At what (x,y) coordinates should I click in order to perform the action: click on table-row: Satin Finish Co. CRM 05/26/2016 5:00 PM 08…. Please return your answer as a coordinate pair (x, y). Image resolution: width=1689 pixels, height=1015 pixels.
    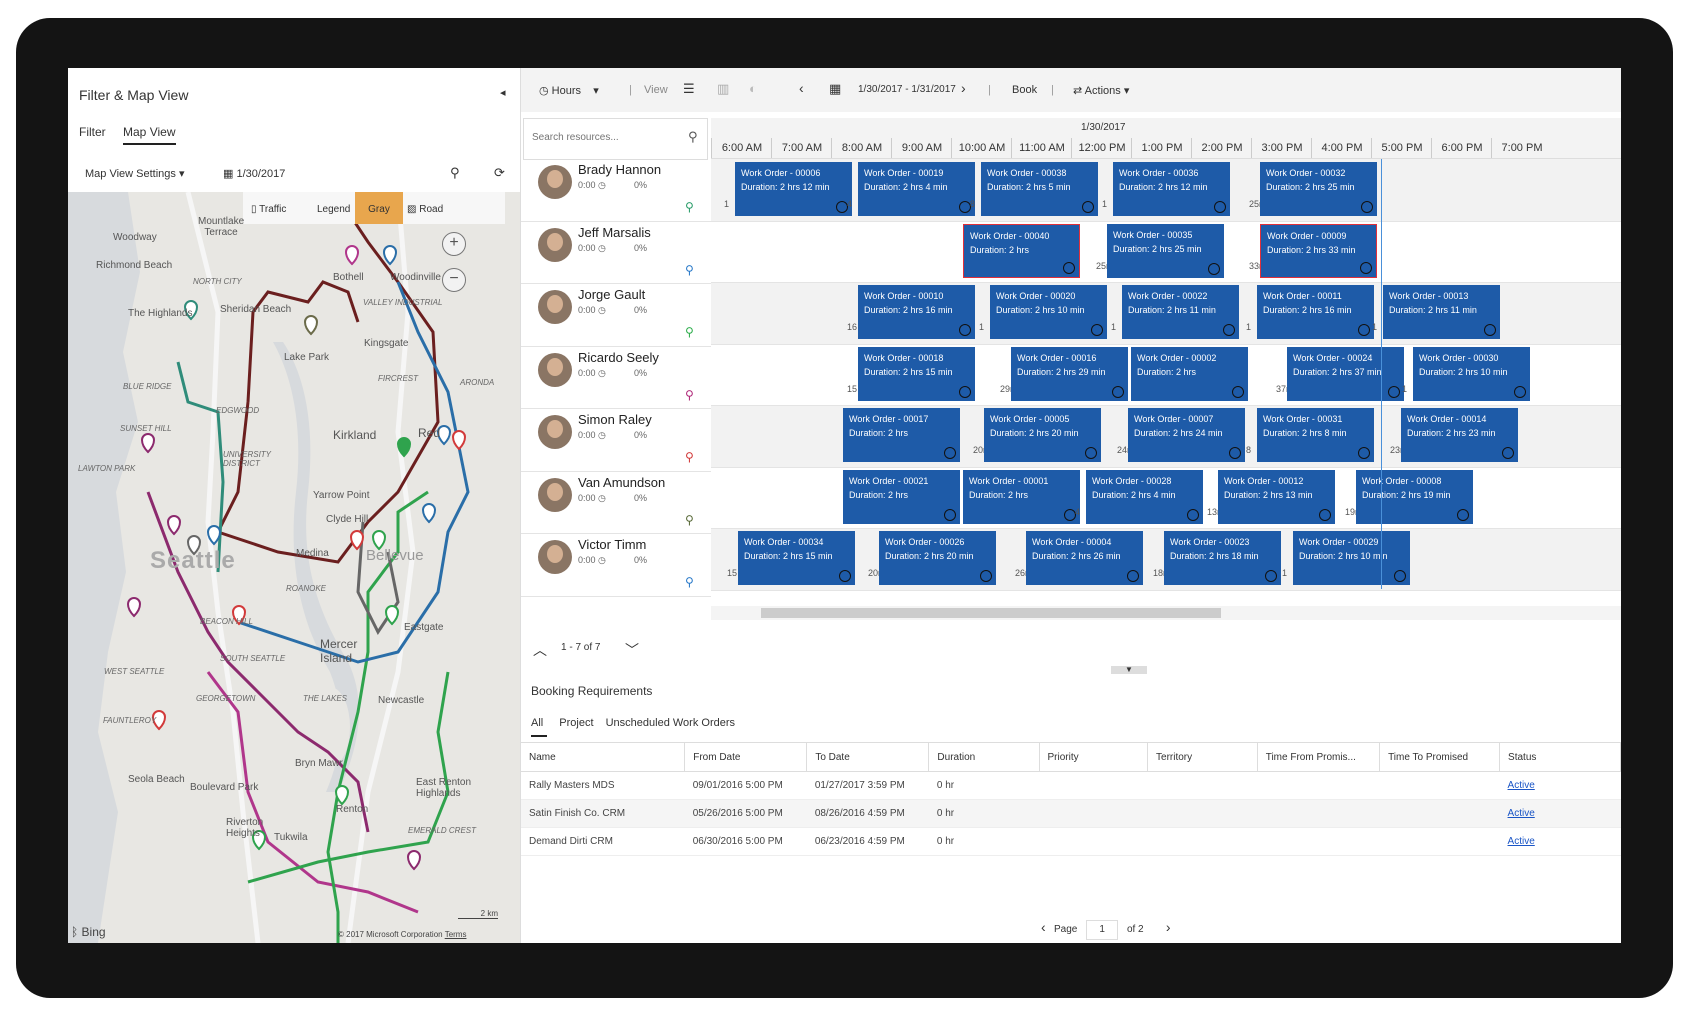
    Looking at the image, I should click on (1071, 813).